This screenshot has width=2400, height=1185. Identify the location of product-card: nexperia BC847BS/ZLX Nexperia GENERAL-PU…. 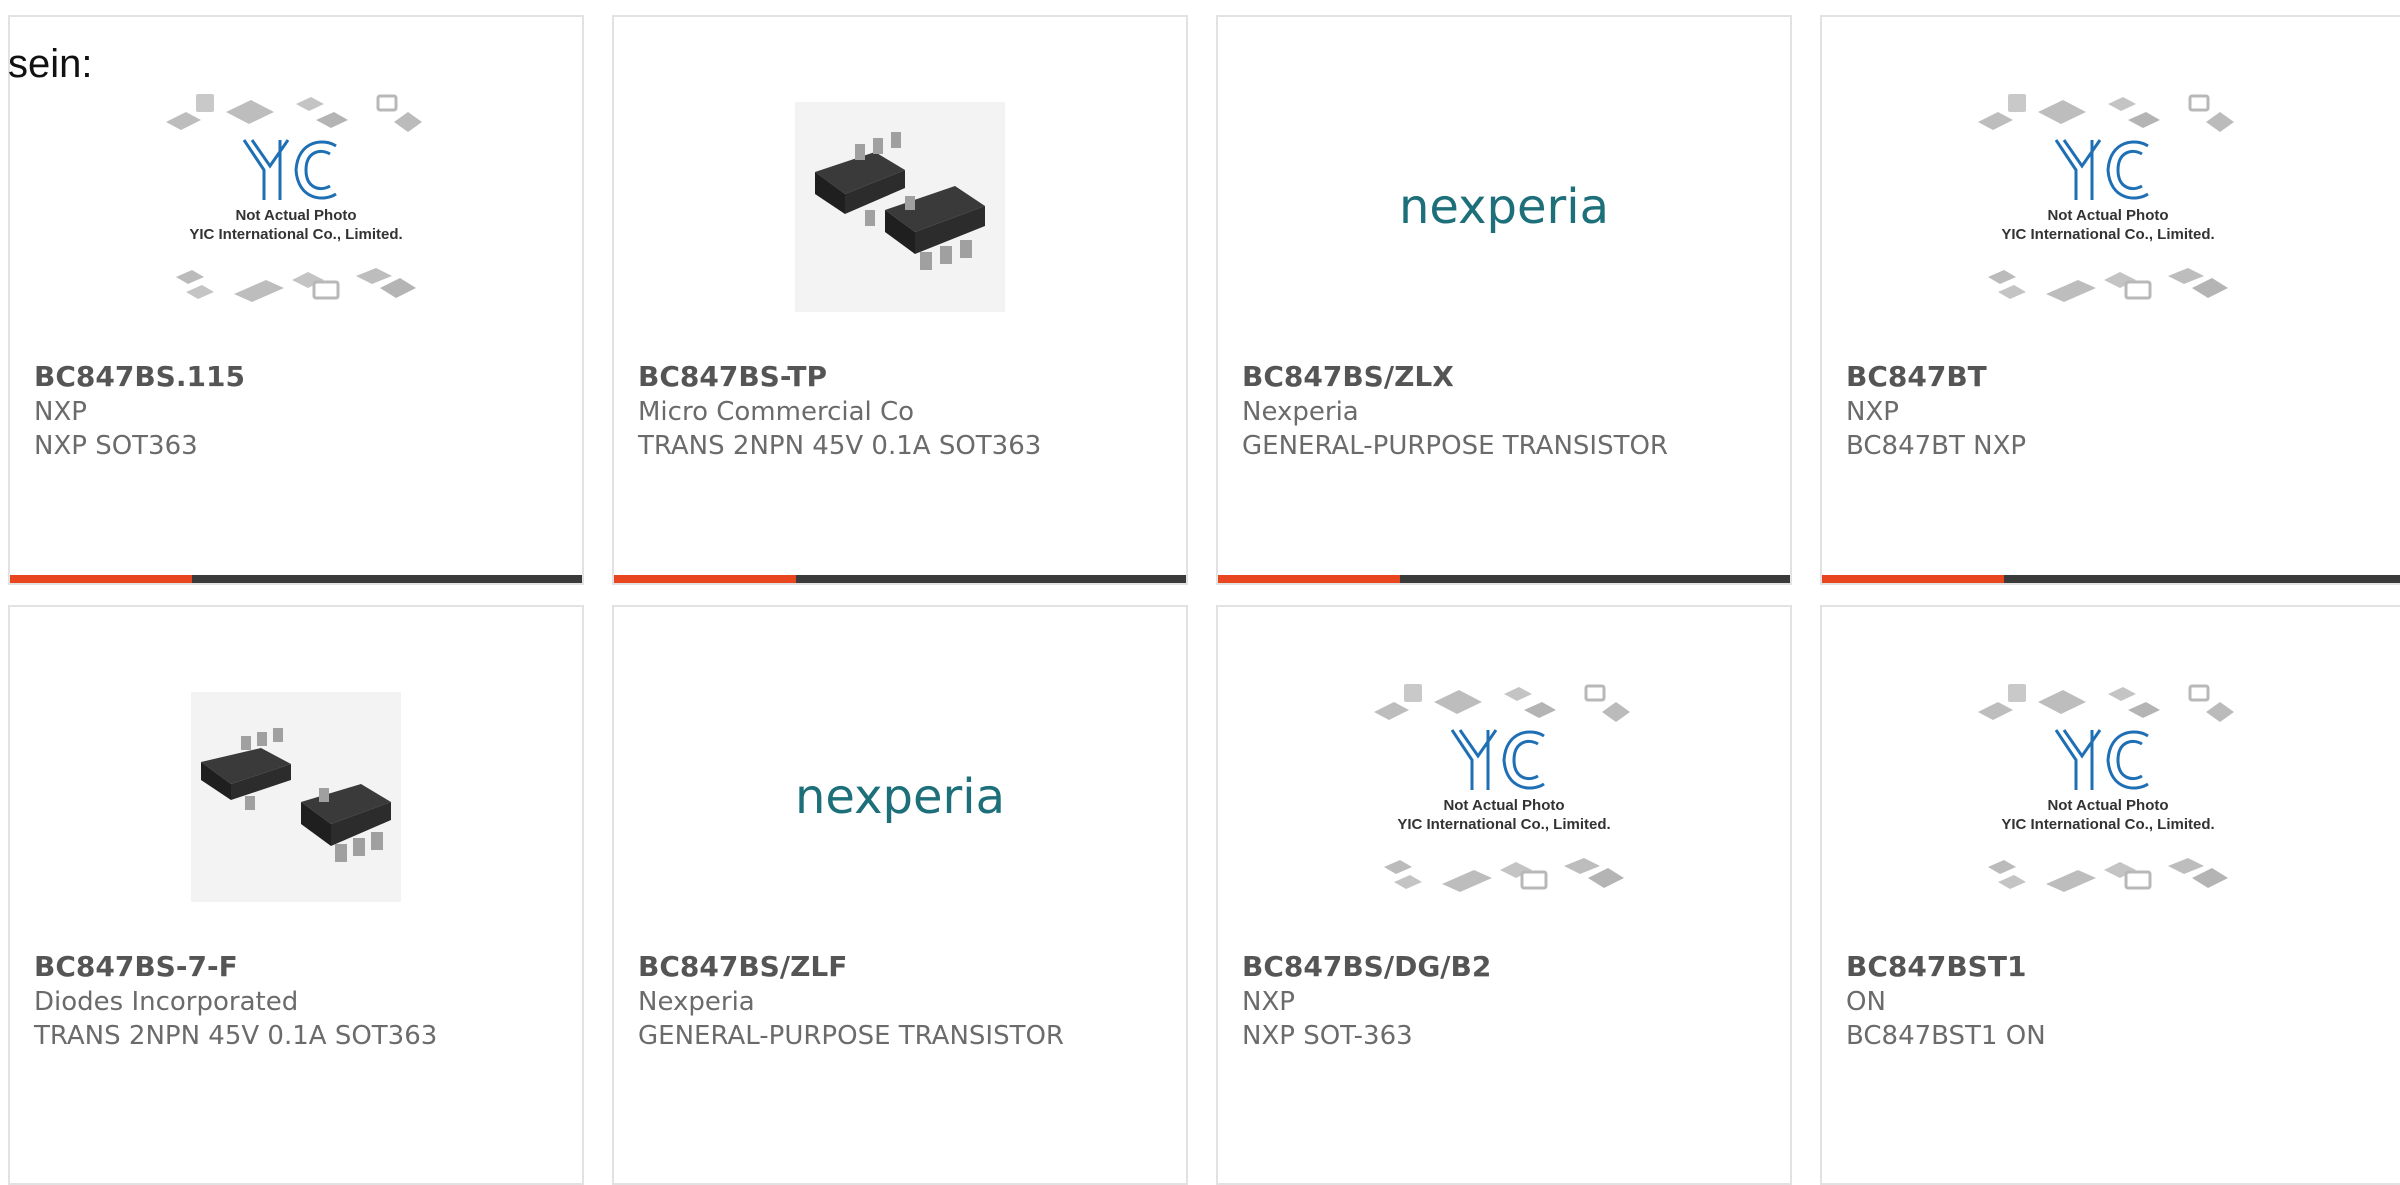
(1504, 300).